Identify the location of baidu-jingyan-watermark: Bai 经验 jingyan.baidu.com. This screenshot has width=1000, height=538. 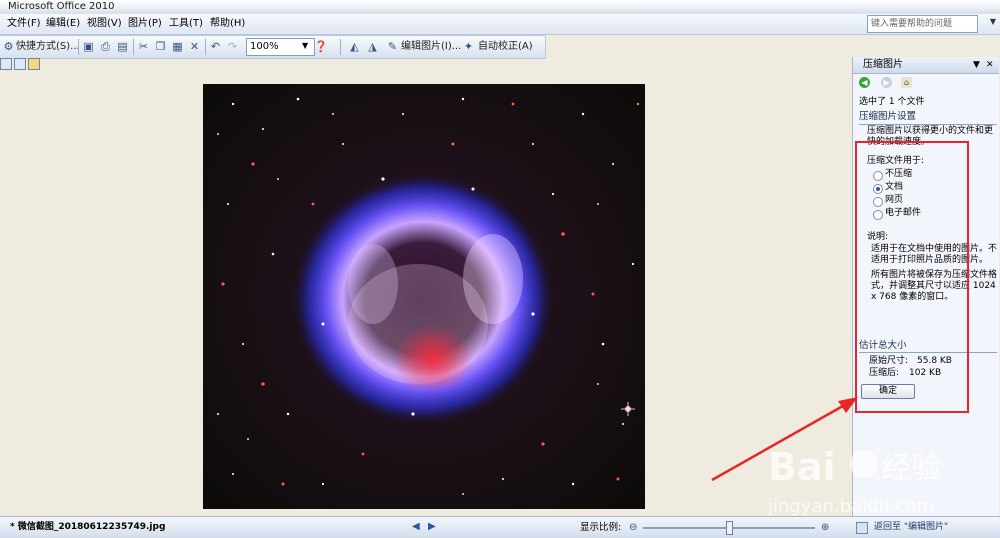
(854, 481).